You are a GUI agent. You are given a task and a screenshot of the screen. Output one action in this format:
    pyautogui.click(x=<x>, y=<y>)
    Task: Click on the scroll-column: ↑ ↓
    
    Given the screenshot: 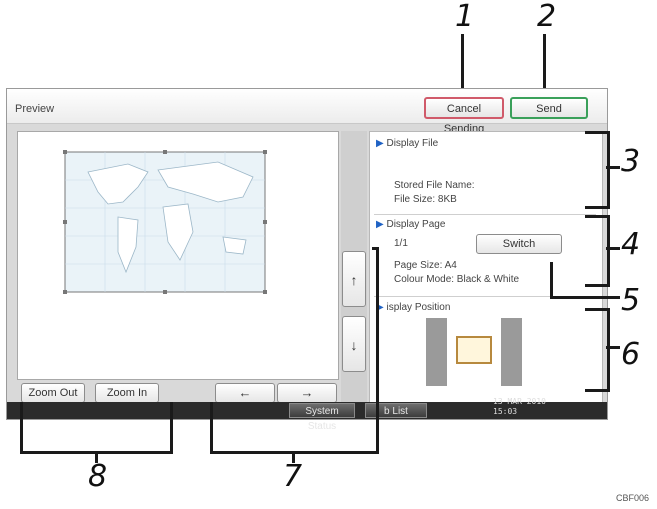 What is the action you would take?
    pyautogui.click(x=354, y=267)
    